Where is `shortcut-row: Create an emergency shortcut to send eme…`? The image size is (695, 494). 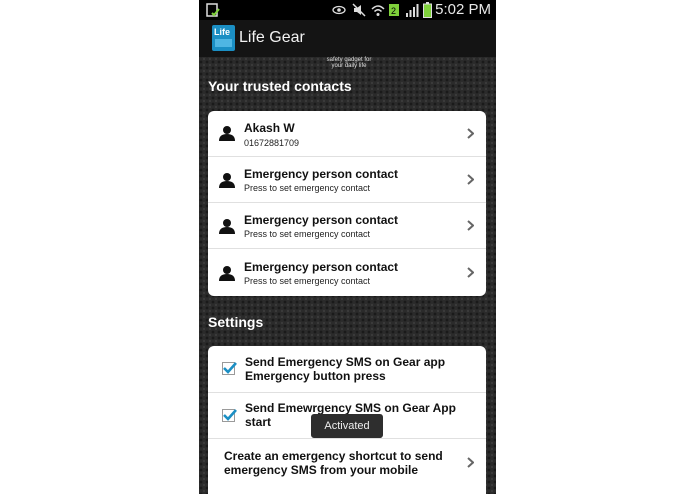 shortcut-row: Create an emergency shortcut to send eme… is located at coordinates (347, 466).